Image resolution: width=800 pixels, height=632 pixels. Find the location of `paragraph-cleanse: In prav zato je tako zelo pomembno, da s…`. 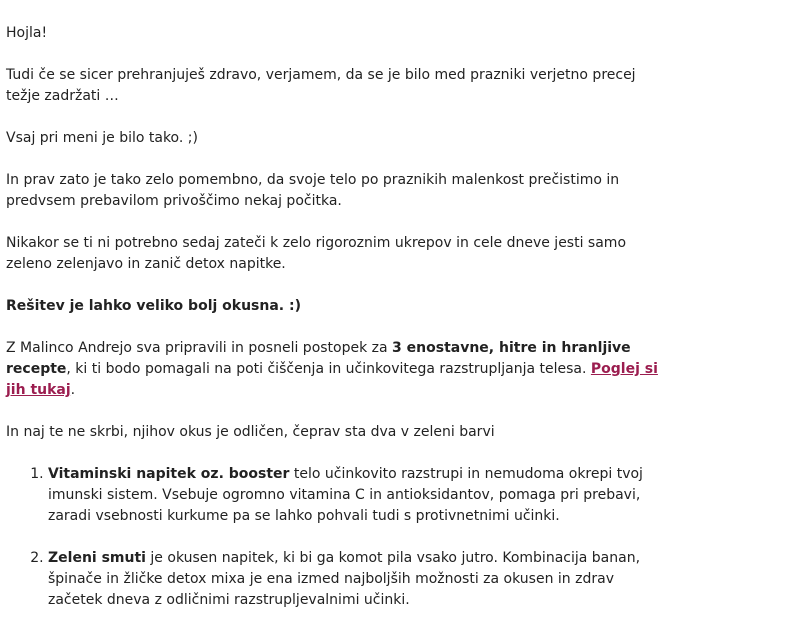

paragraph-cleanse: In prav zato je tako zelo pomembno, da s… is located at coordinates (313, 190).